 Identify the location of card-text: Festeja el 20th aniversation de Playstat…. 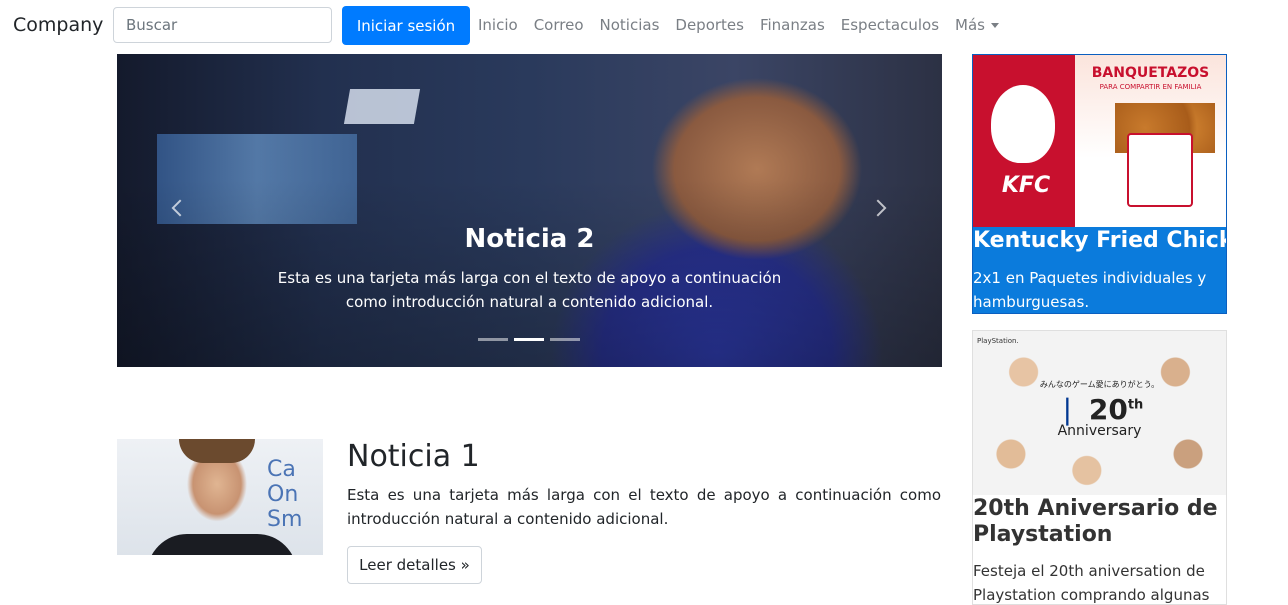
(1091, 583).